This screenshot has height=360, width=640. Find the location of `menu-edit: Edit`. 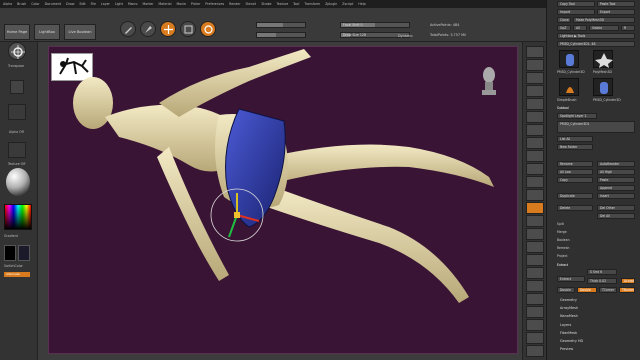

menu-edit: Edit is located at coordinates (82, 4).